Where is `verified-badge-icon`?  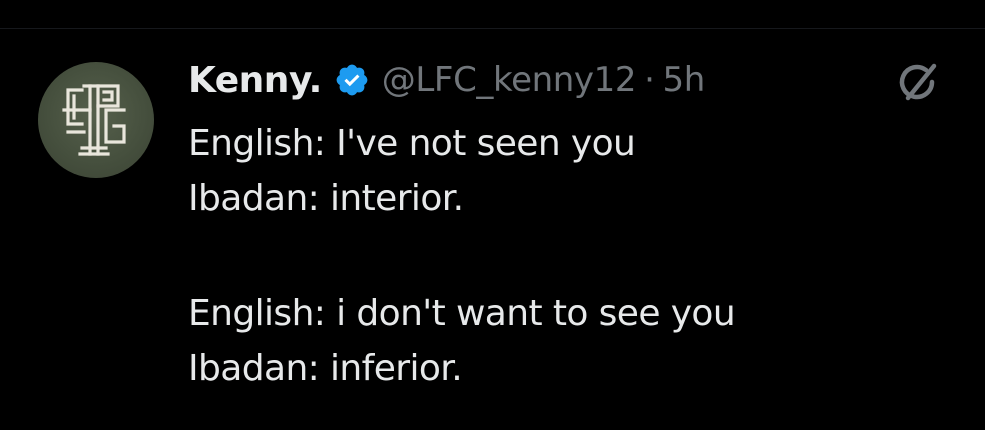 verified-badge-icon is located at coordinates (352, 80).